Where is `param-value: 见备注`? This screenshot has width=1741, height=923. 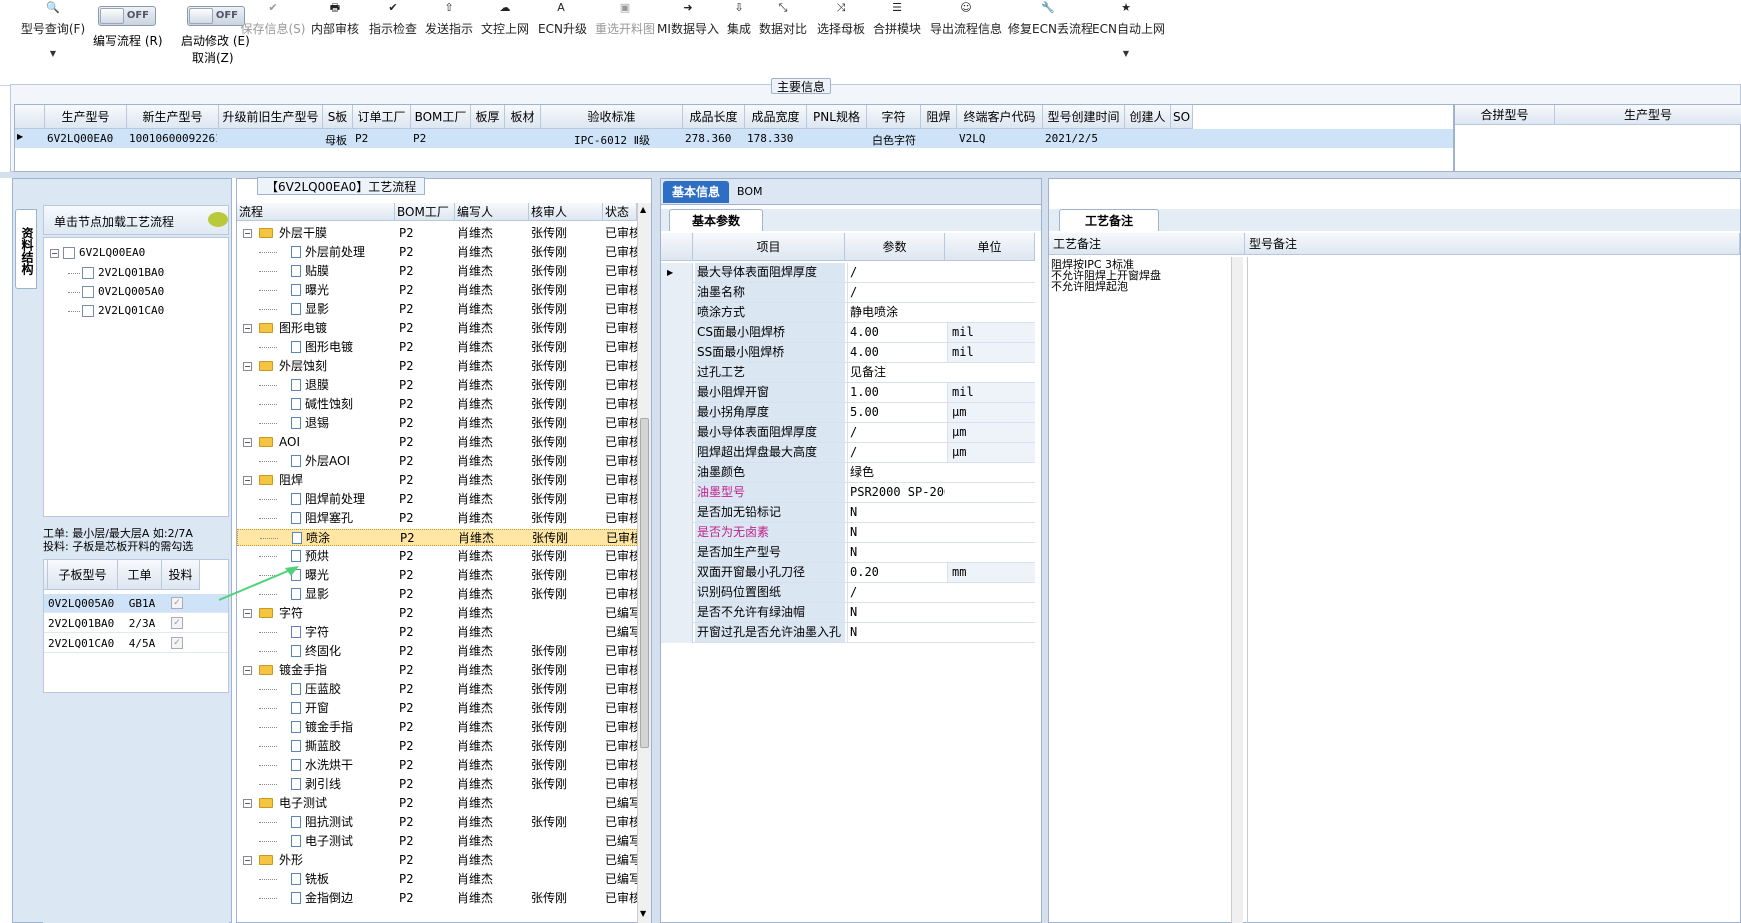 param-value: 见备注 is located at coordinates (896, 372).